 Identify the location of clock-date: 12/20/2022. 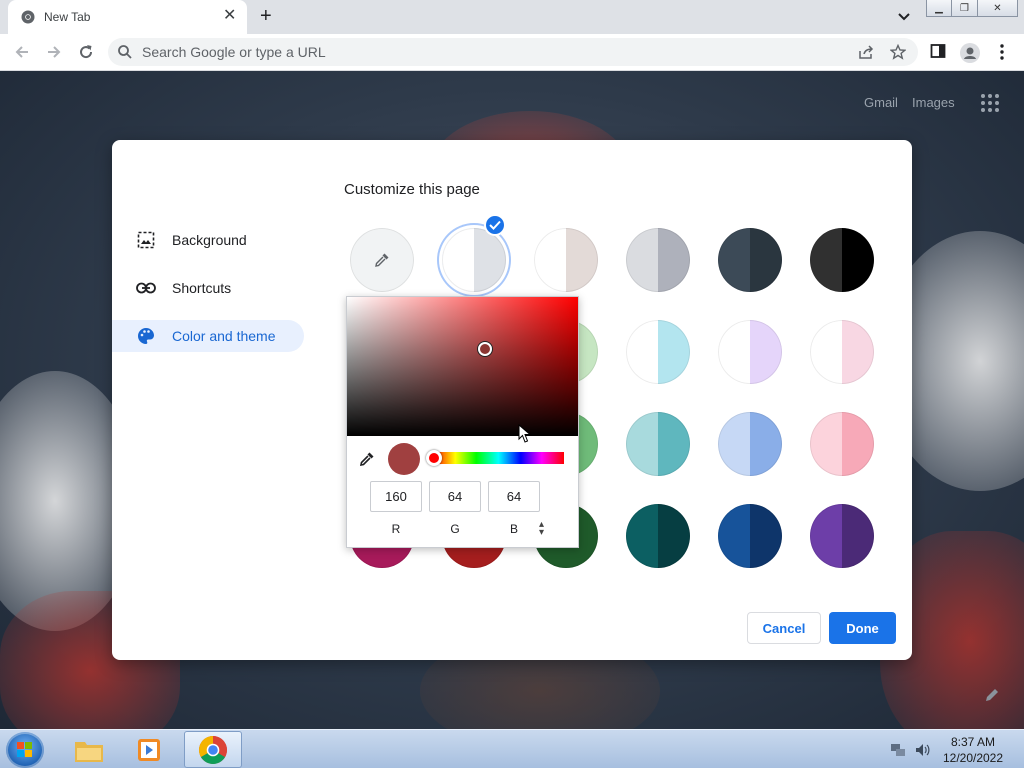
(973, 758).